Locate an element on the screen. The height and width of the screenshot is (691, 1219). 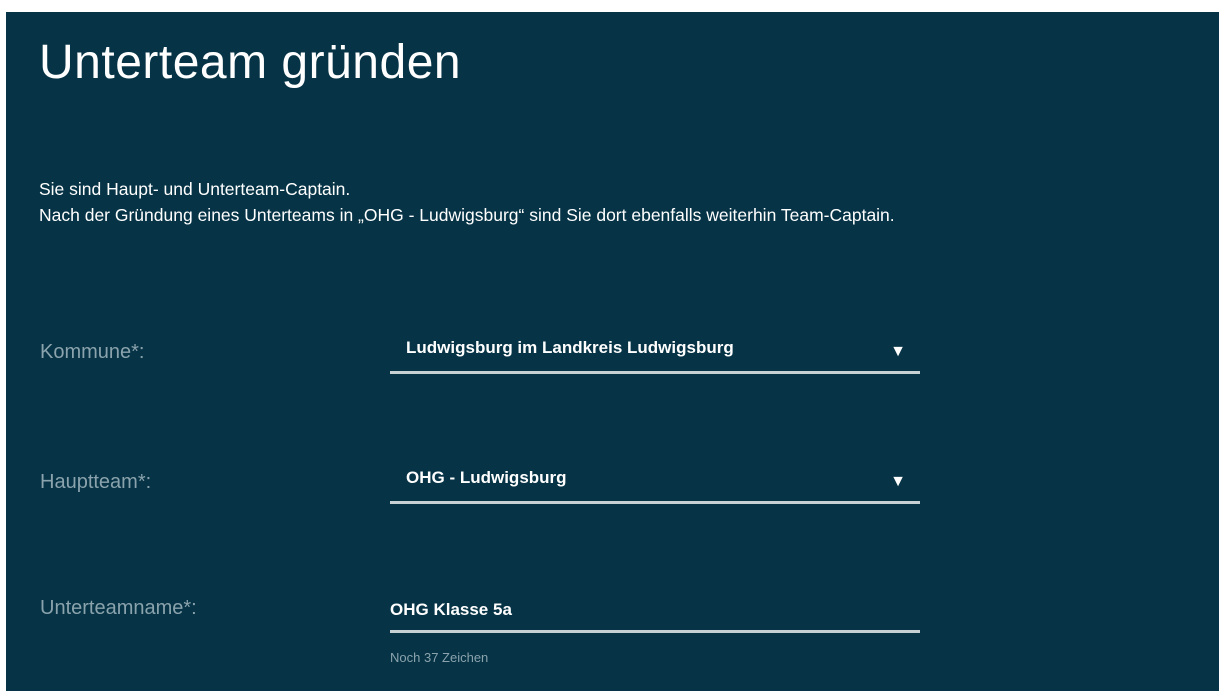
remaining-characters-hint: Noch 37 Zeichen is located at coordinates (439, 657).